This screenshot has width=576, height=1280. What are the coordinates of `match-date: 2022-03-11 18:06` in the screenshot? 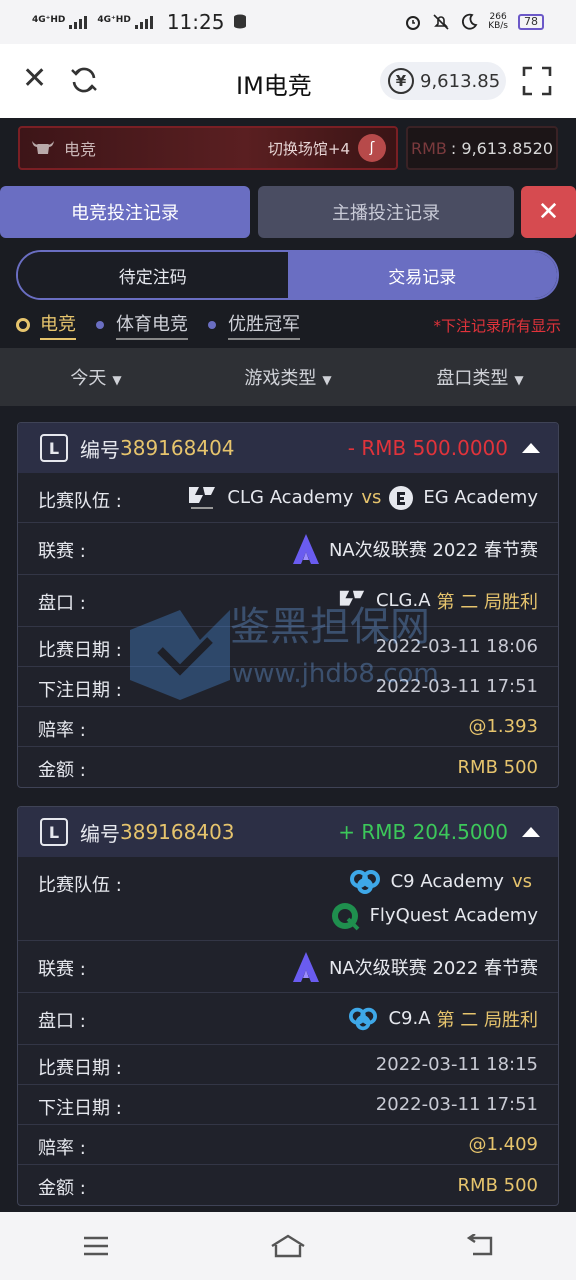 It's located at (456, 646).